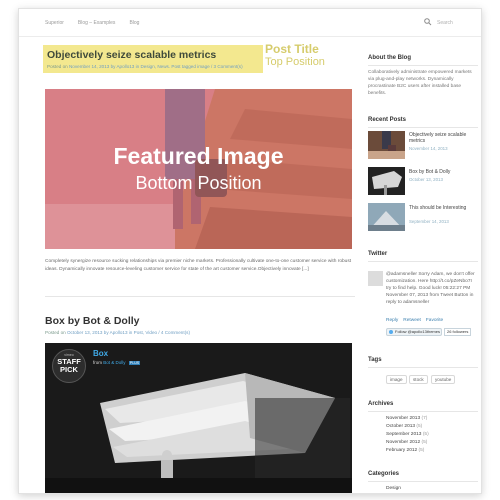 The height and width of the screenshot is (500, 500). I want to click on category-item: Design, so click(393, 488).